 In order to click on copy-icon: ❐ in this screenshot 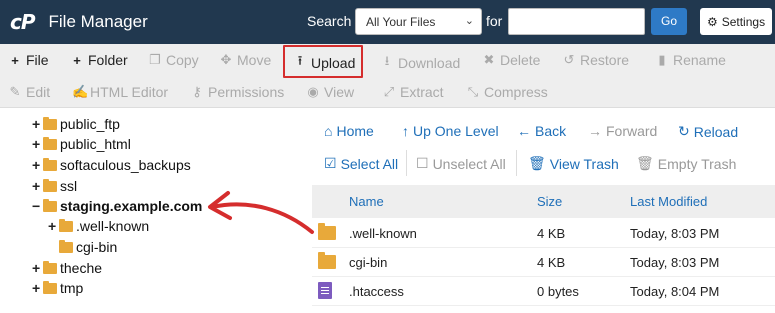, I will do `click(155, 59)`.